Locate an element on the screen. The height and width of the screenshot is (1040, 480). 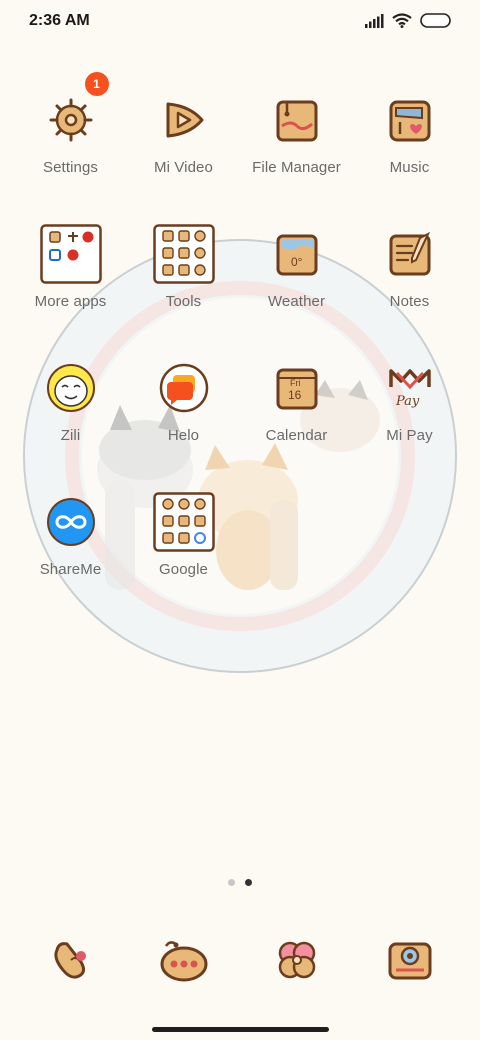
dock-browser is located at coordinates (296, 960).